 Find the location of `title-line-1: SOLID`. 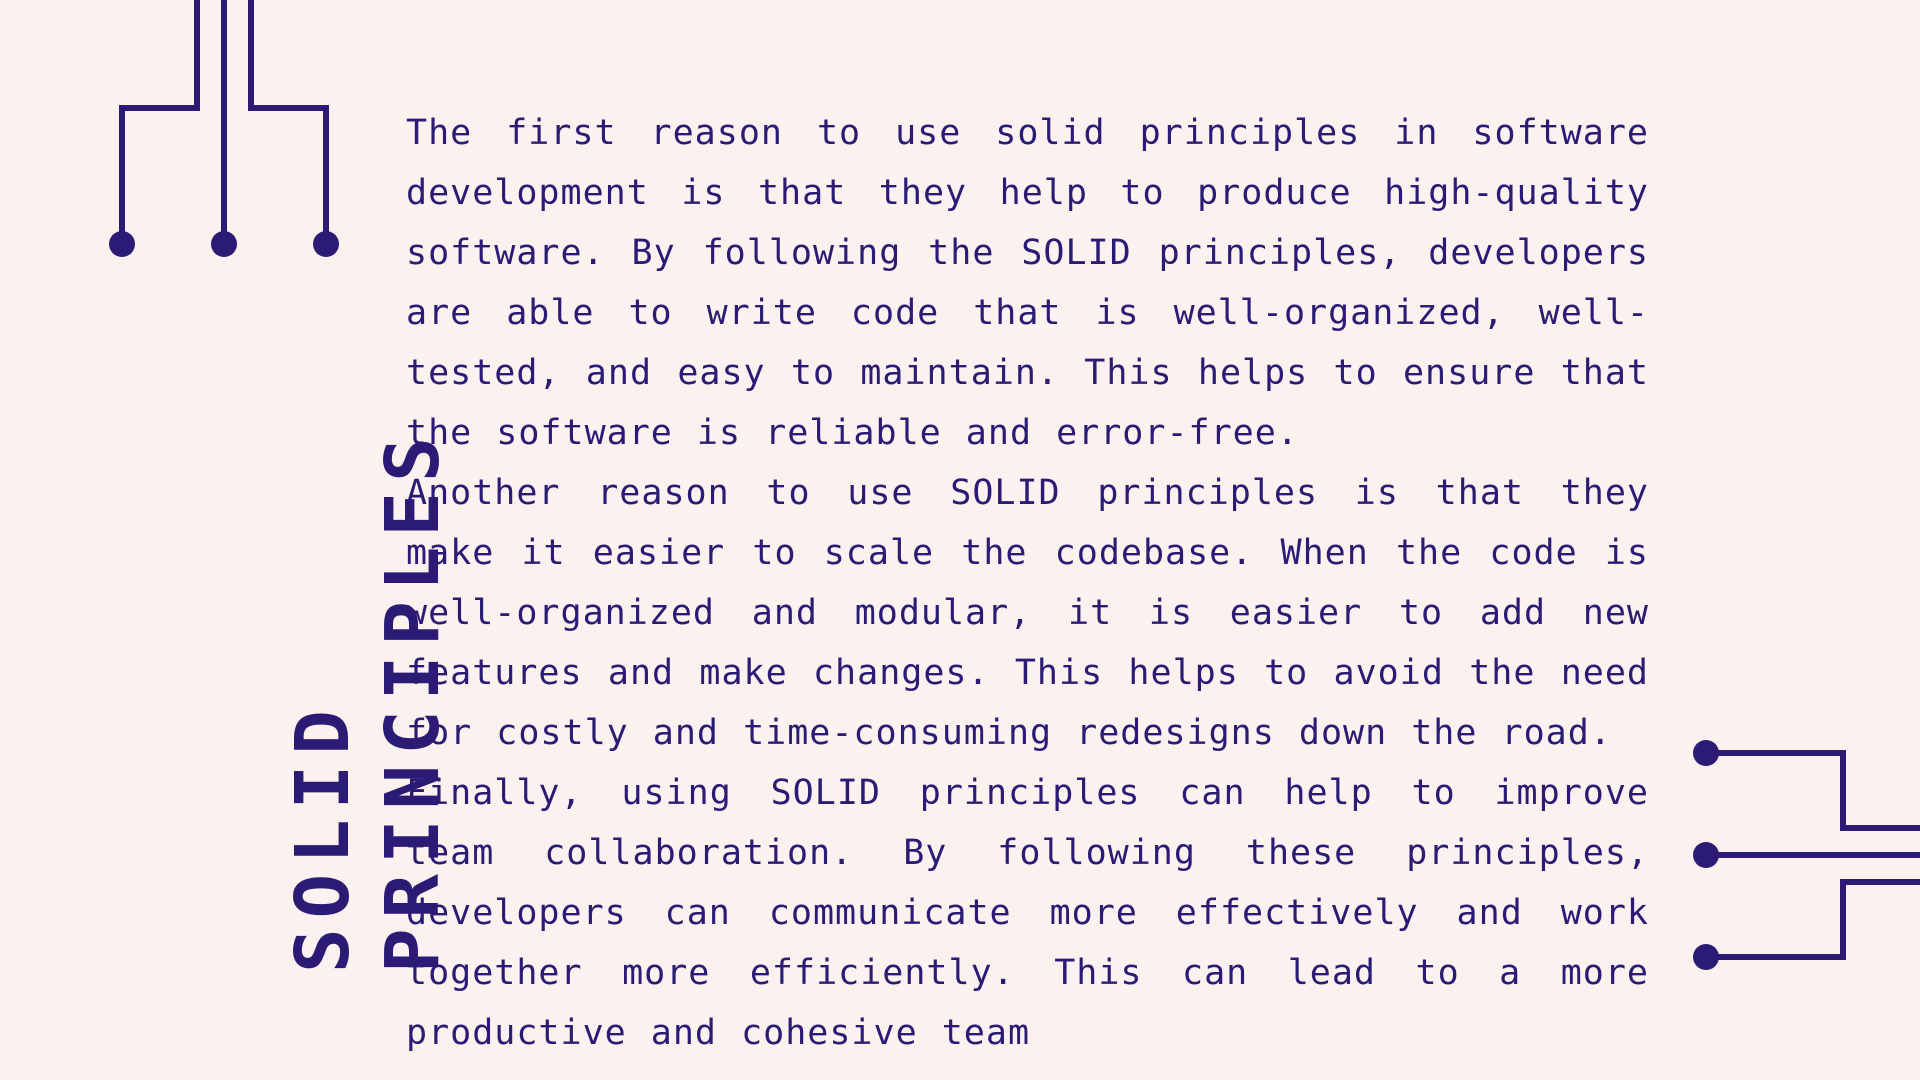

title-line-1: SOLID is located at coordinates (323, 836).